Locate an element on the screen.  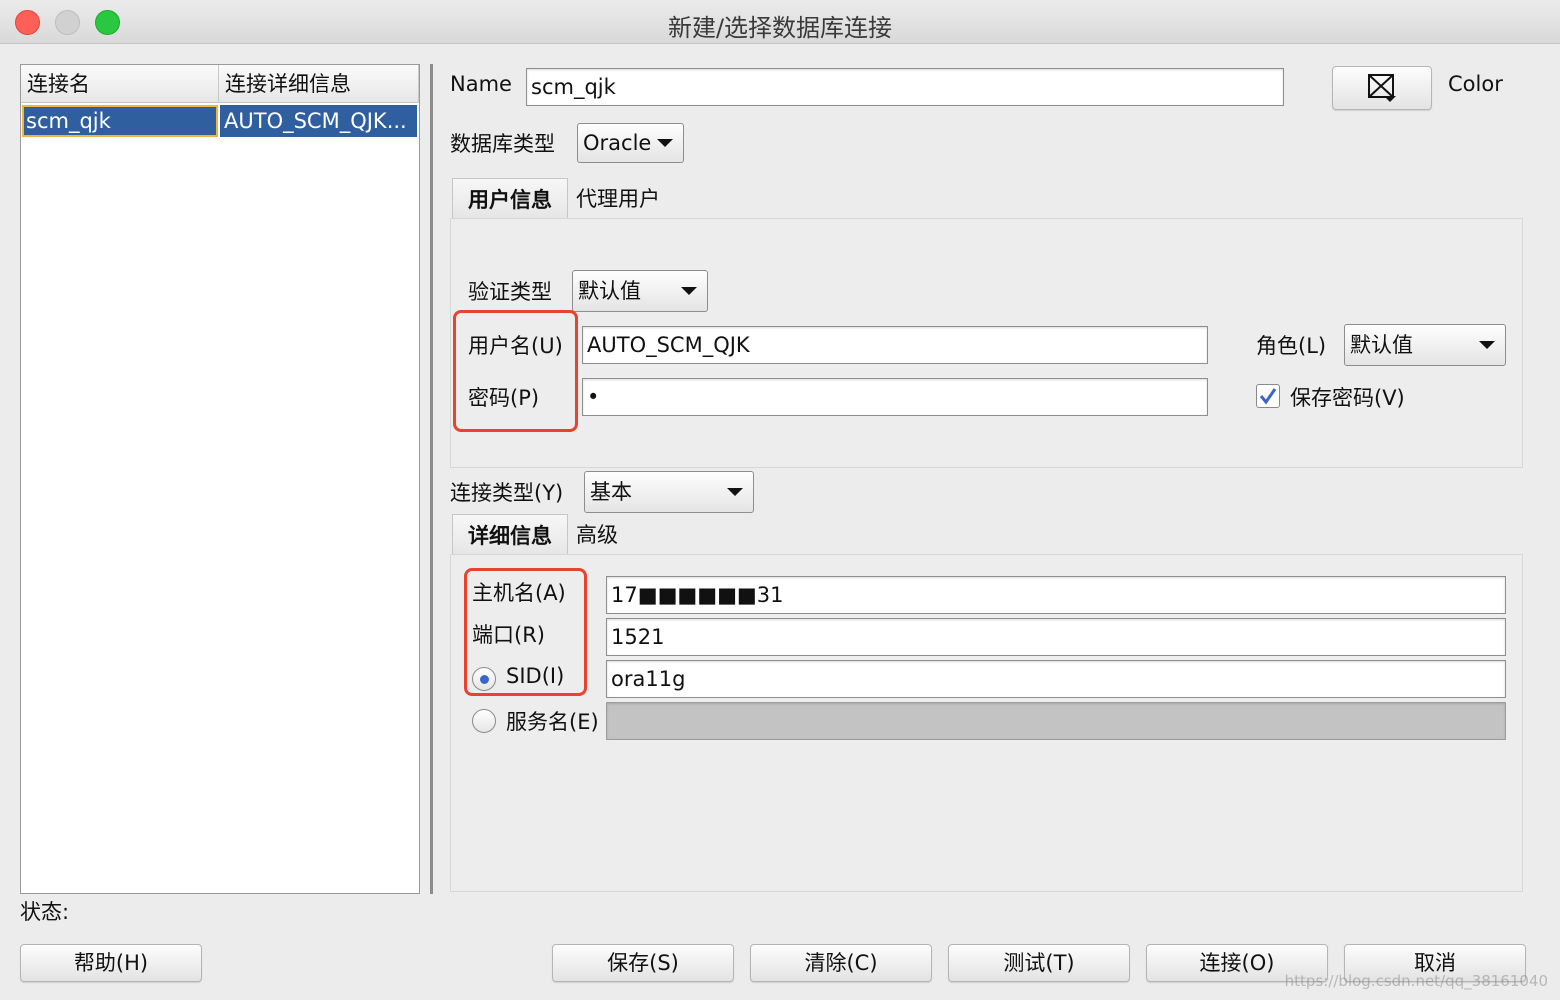
role-value: 默认值 is located at coordinates (1381, 345).